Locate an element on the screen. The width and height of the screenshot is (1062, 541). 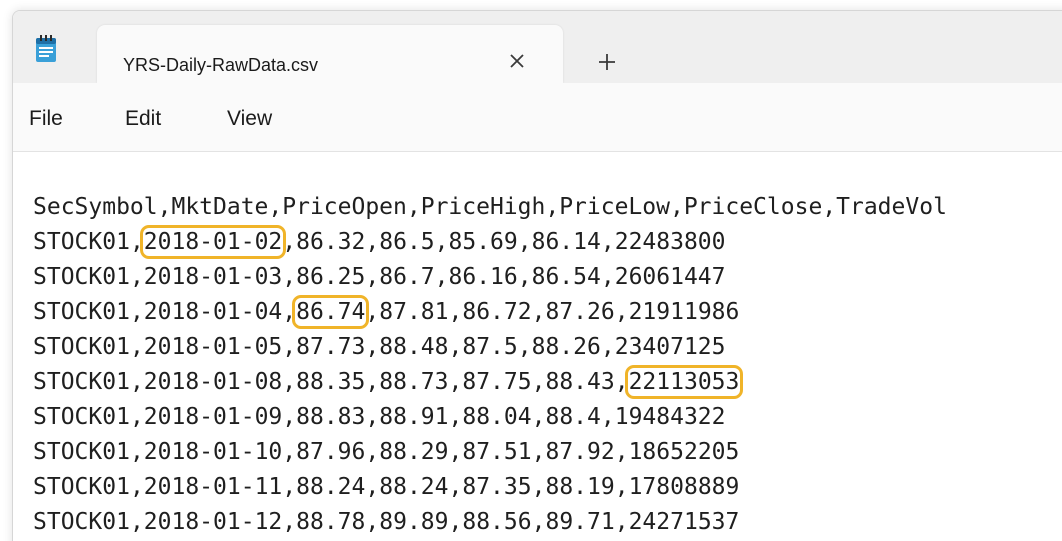
tab-bar: YRS-Daily-RawData.csv is located at coordinates (537, 47).